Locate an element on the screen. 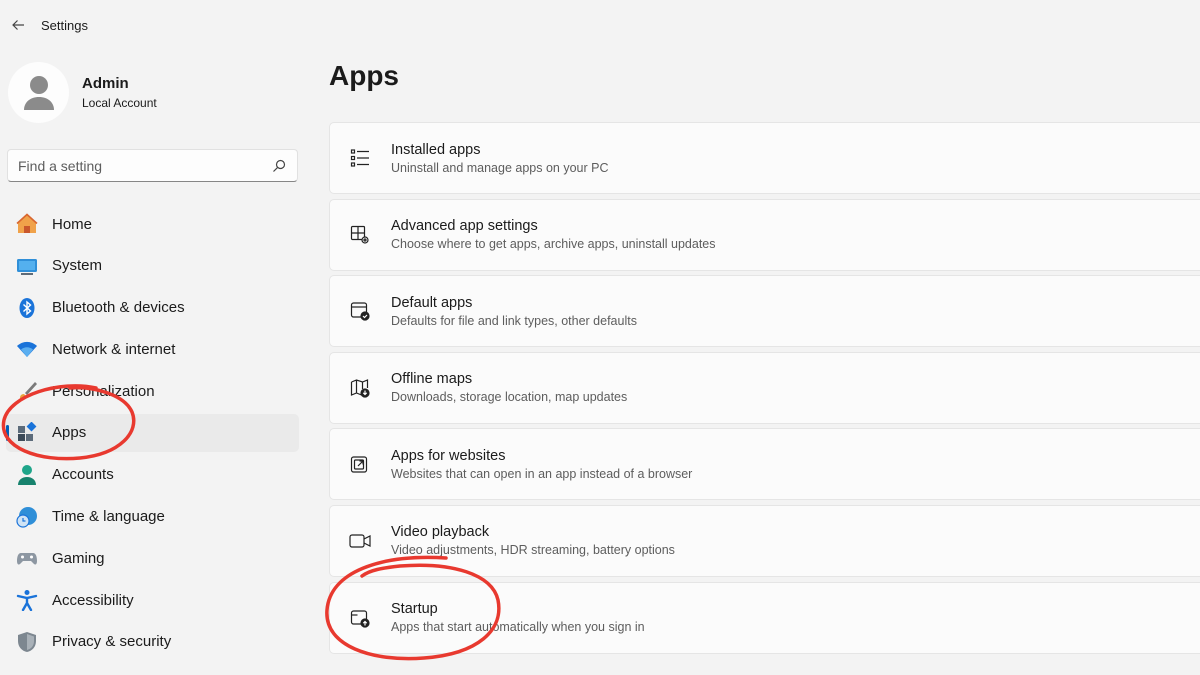 Image resolution: width=1200 pixels, height=675 pixels. person-avatar-icon is located at coordinates (38, 92).